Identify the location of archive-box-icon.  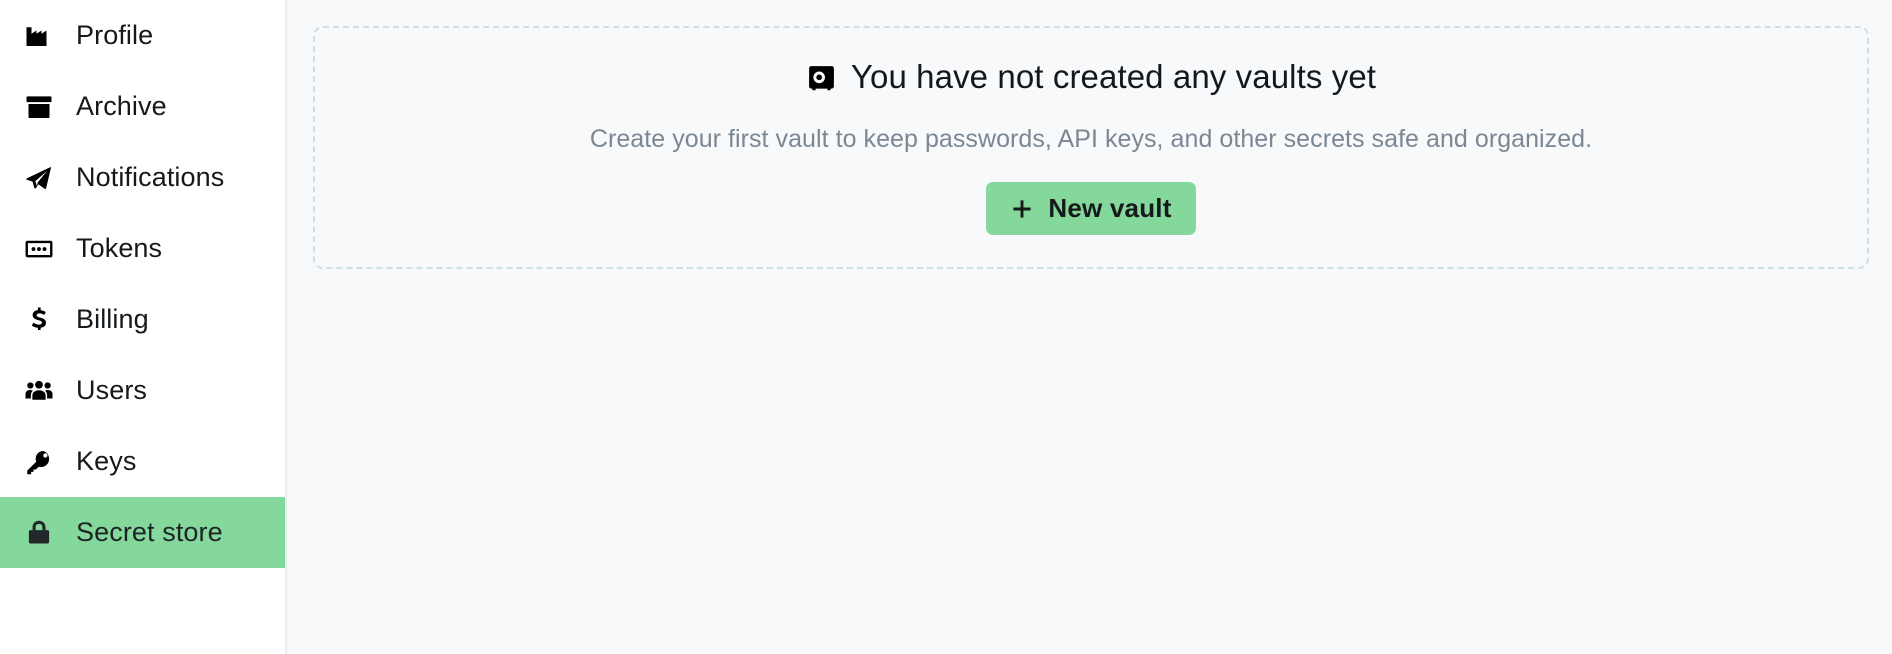
(39, 107).